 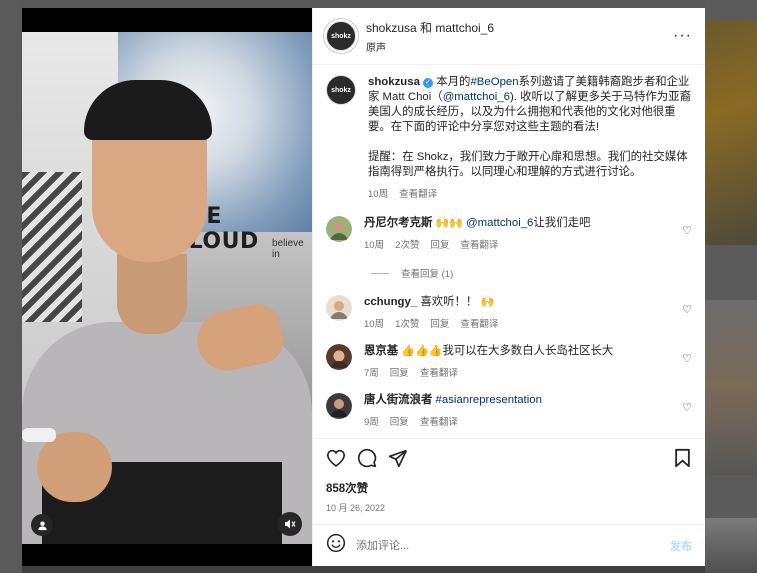 I want to click on comment-username: 恩京基, so click(x=381, y=351).